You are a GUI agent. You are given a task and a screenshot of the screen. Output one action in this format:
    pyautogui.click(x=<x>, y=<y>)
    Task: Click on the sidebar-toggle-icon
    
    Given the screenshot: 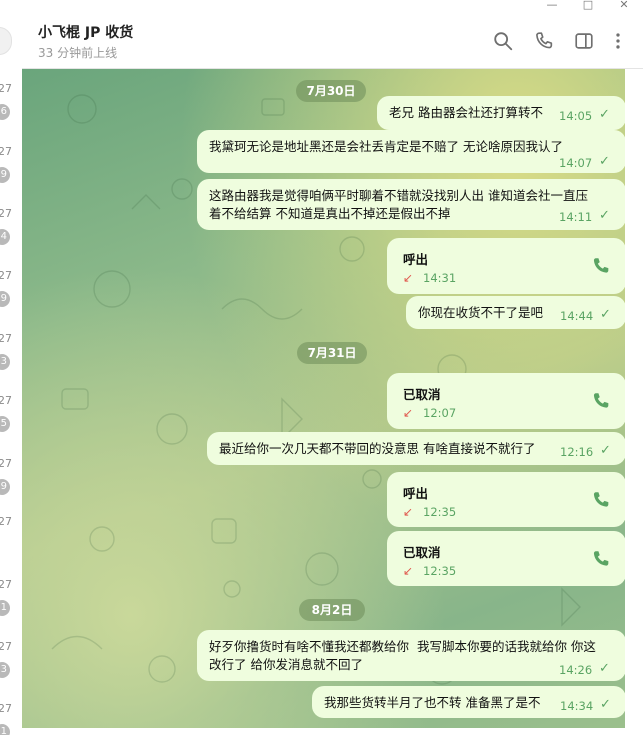 What is the action you would take?
    pyautogui.click(x=584, y=41)
    